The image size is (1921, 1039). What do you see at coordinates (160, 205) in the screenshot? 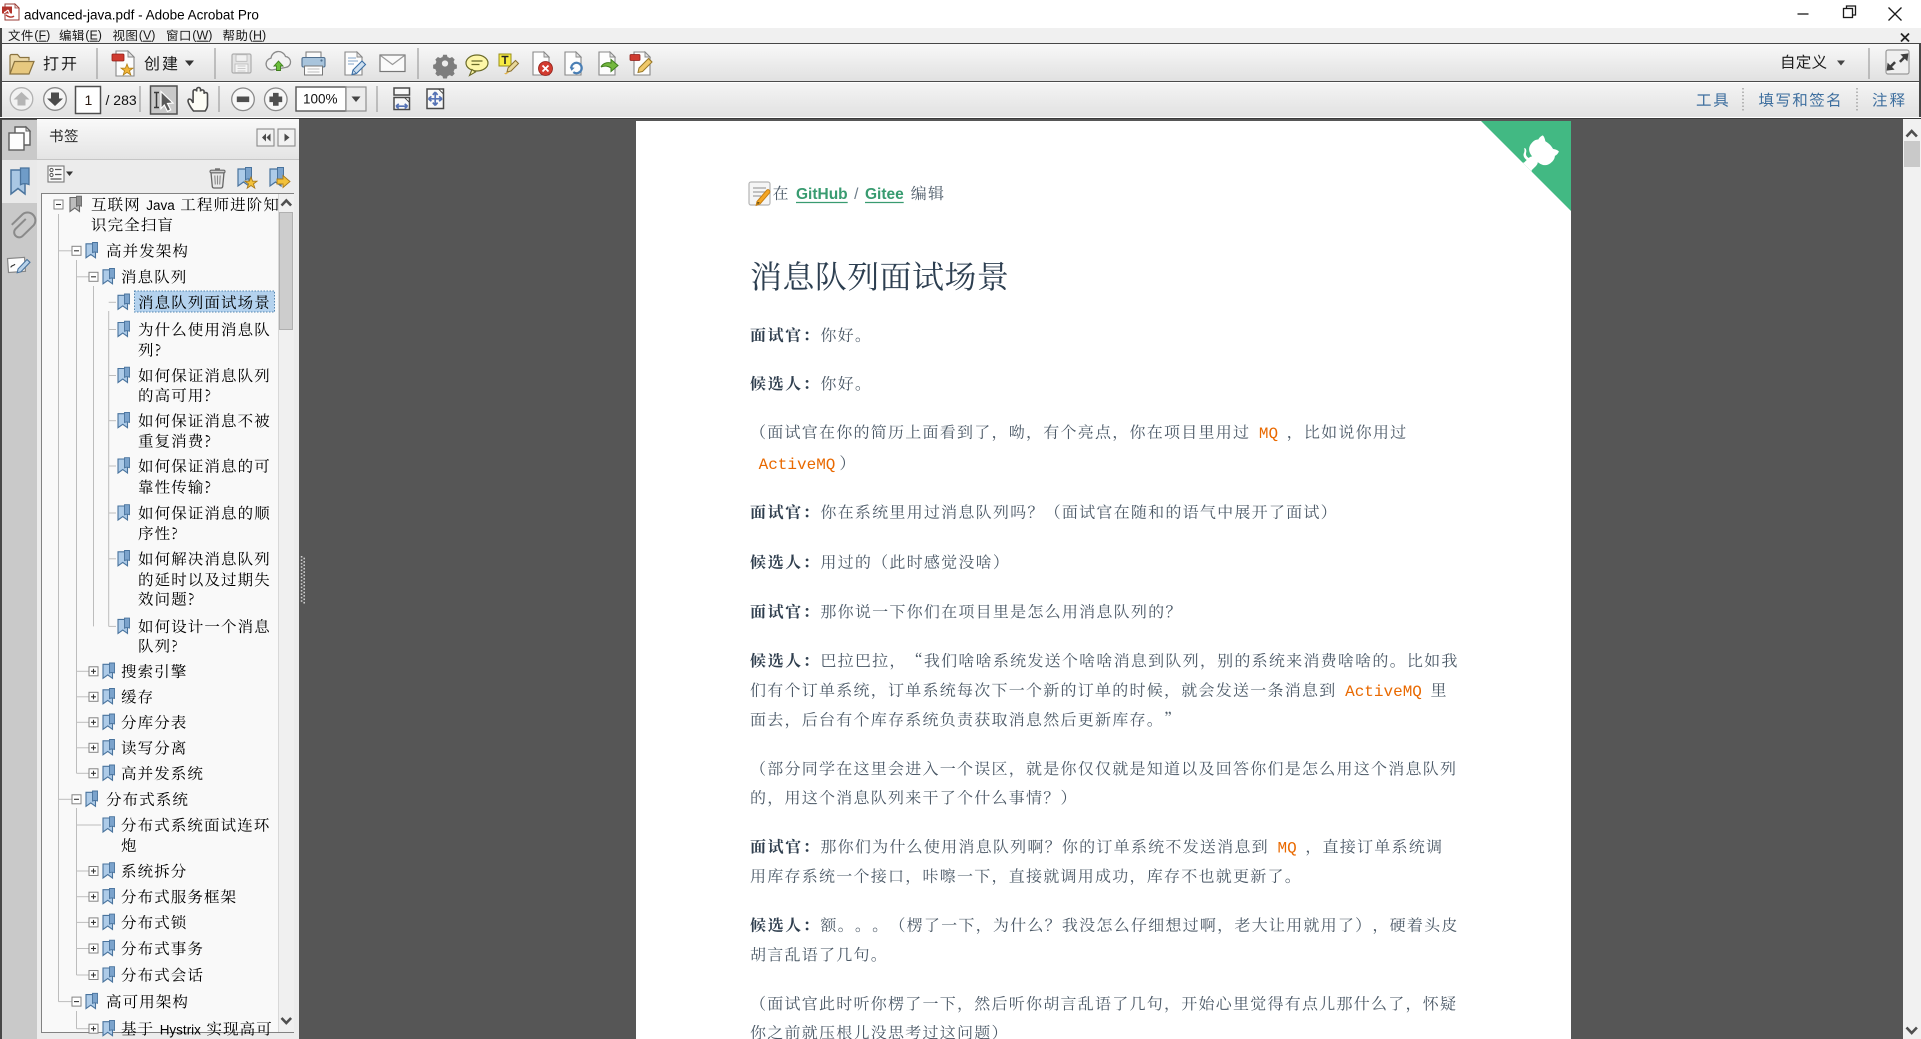
I see `svg-text: Java` at bounding box center [160, 205].